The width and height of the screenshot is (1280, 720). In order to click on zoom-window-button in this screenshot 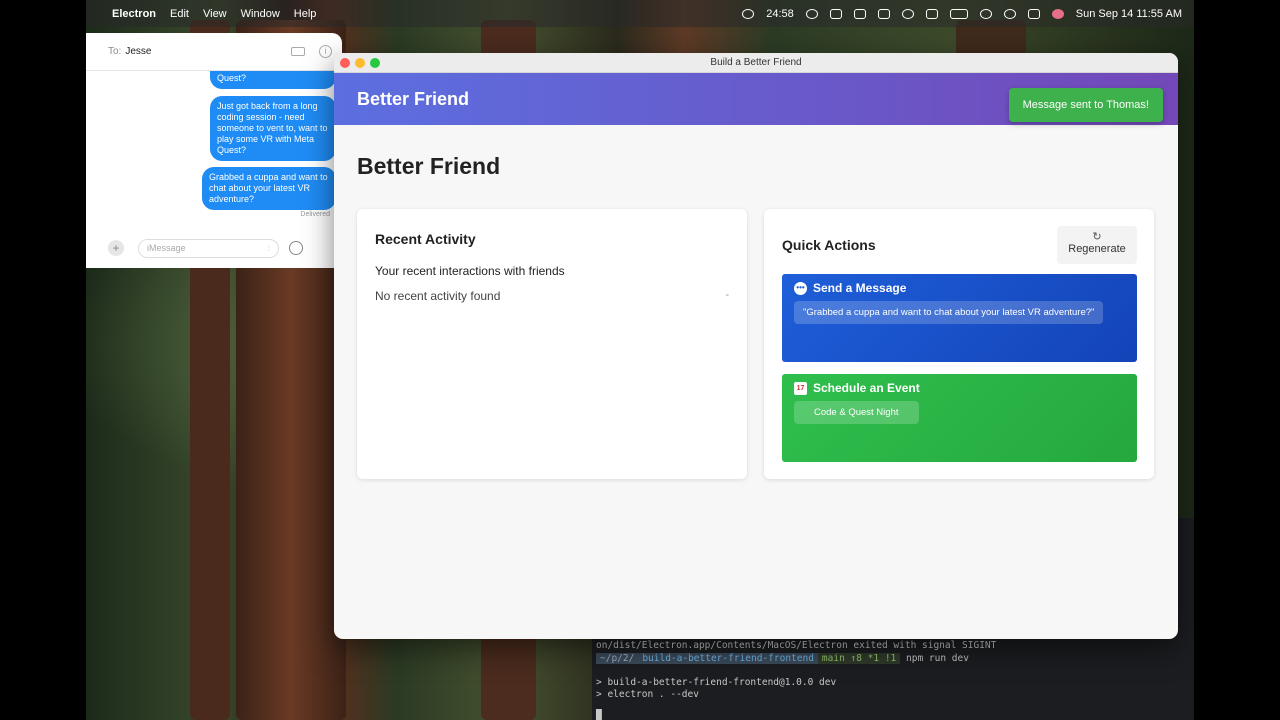, I will do `click(375, 63)`.